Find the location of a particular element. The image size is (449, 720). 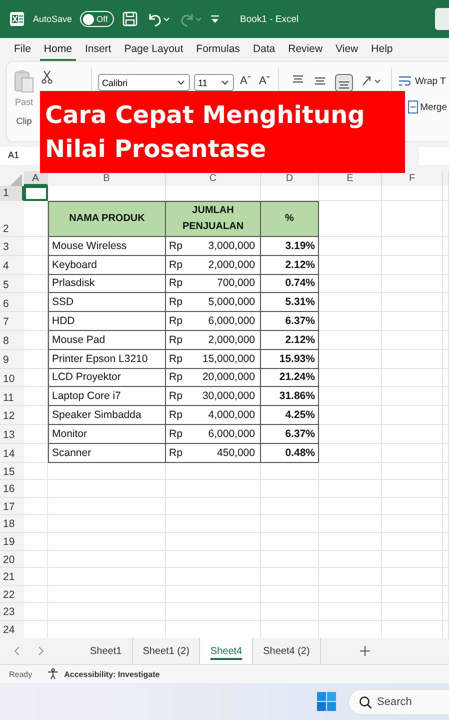

row-number: 5 is located at coordinates (12, 284).